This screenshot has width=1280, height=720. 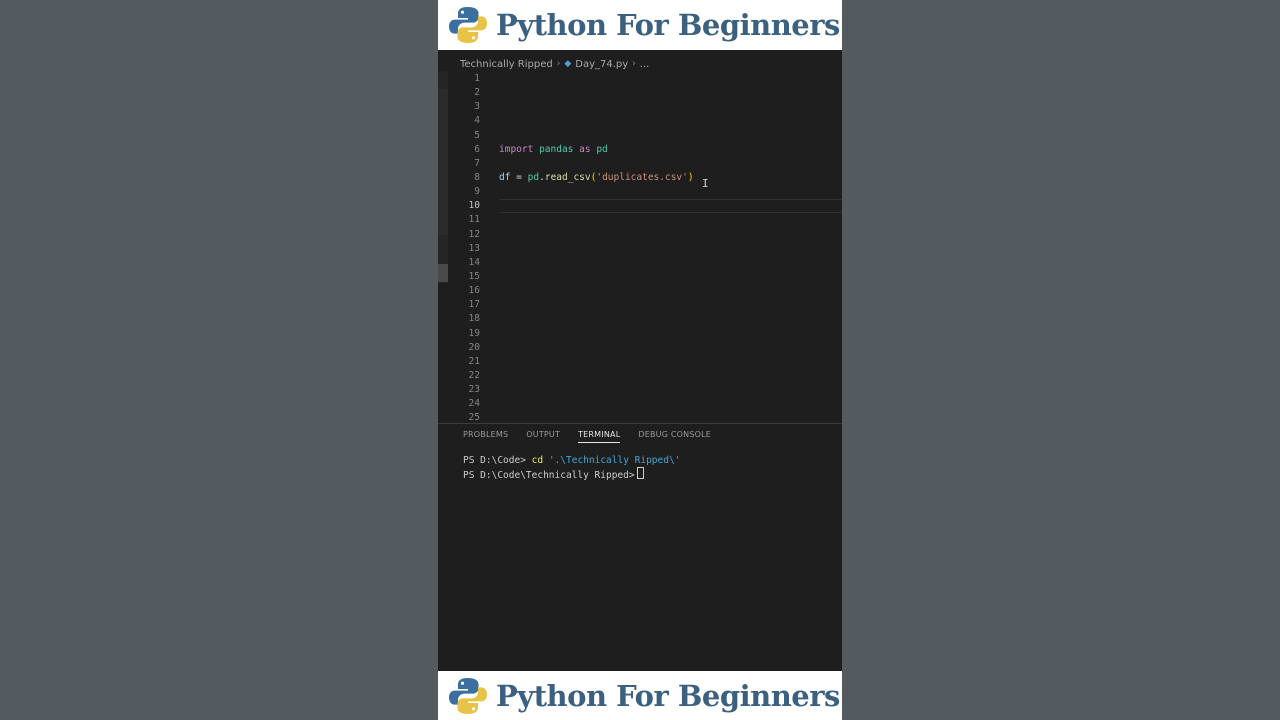 I want to click on terminal-line-1: PS D:\Code> cd '.\Technically Ripped\', so click(x=572, y=460).